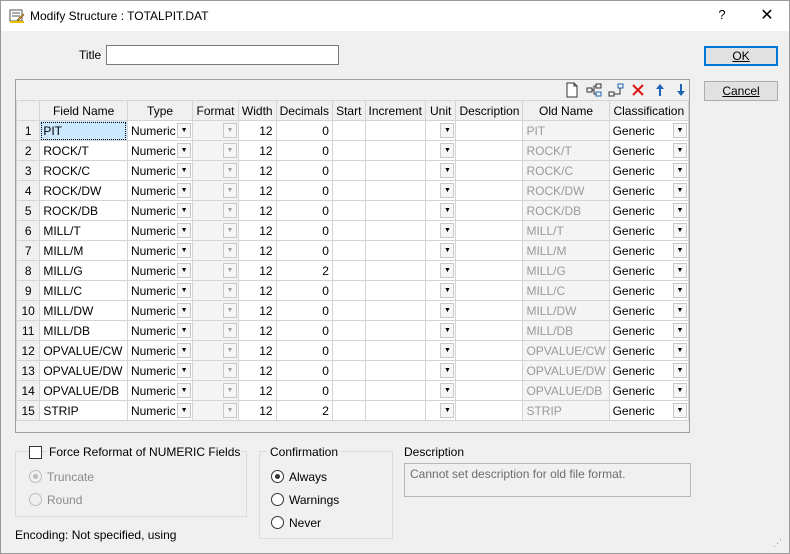 The height and width of the screenshot is (554, 790). What do you see at coordinates (649, 350) in the screenshot?
I see `classification-cell: Generic ▼` at bounding box center [649, 350].